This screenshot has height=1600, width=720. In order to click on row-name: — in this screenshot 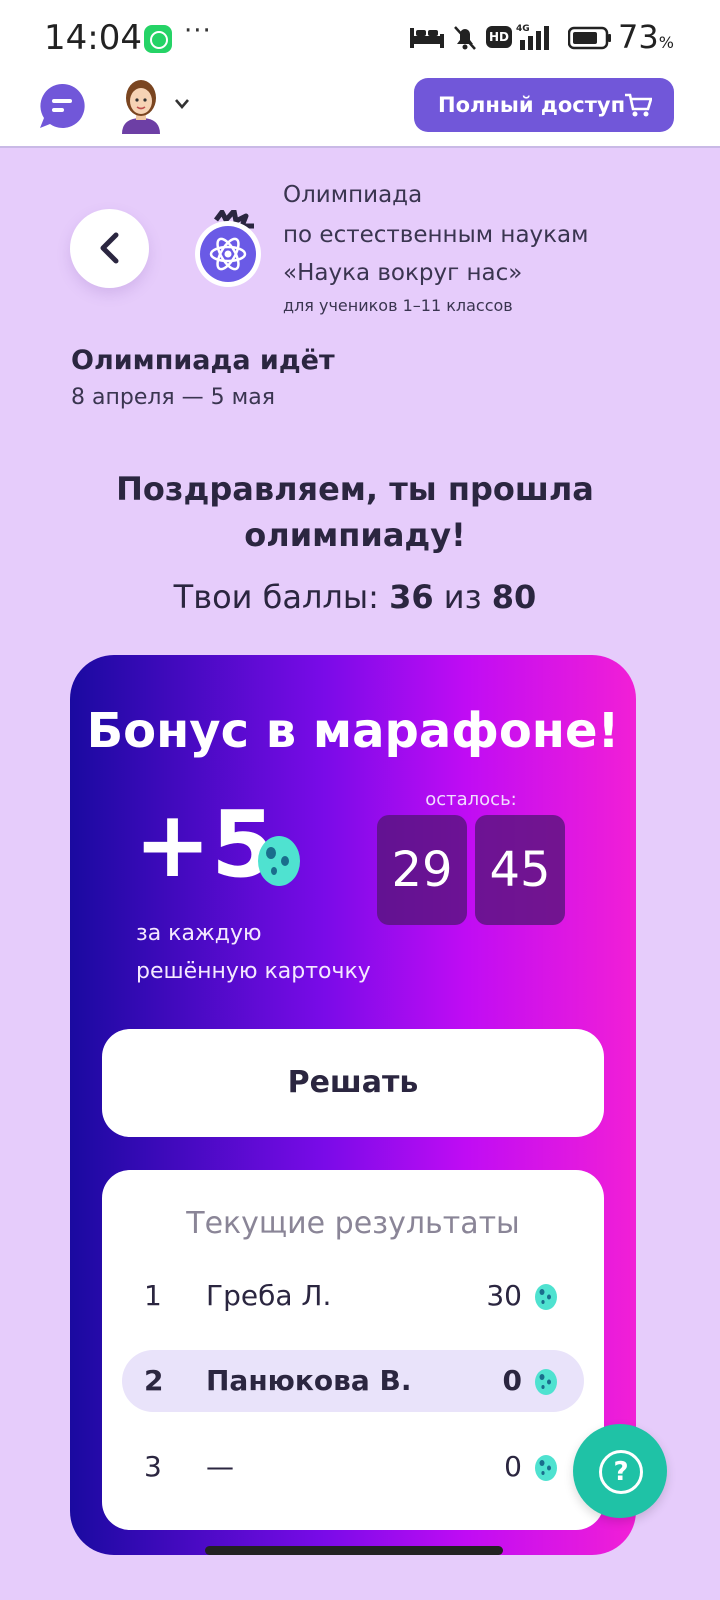, I will do `click(220, 1466)`.